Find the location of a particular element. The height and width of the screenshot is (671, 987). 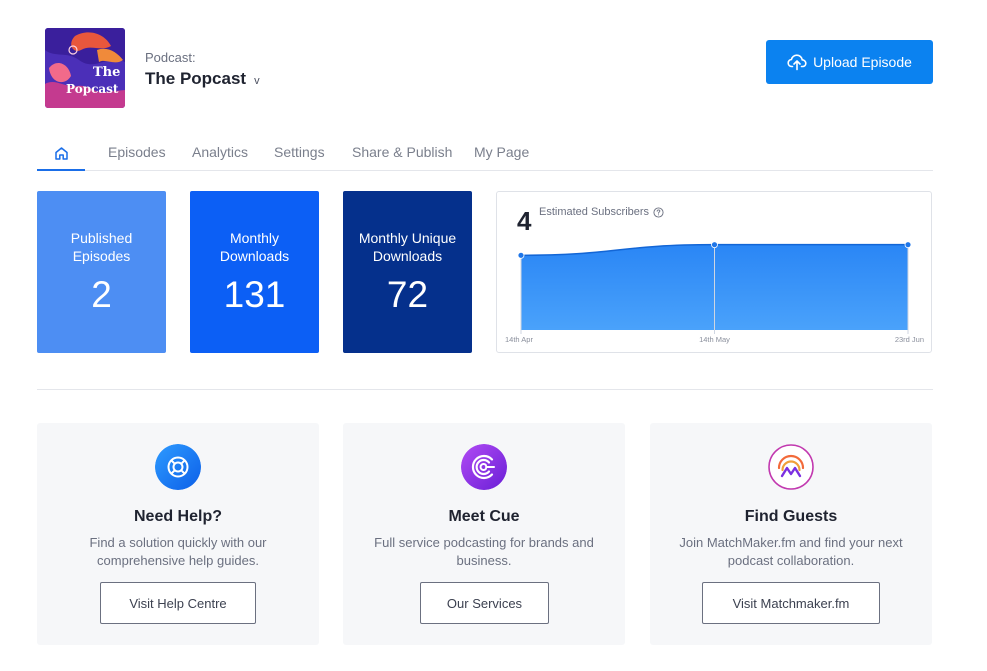

upload-episode-label: Upload Episode is located at coordinates (862, 62).